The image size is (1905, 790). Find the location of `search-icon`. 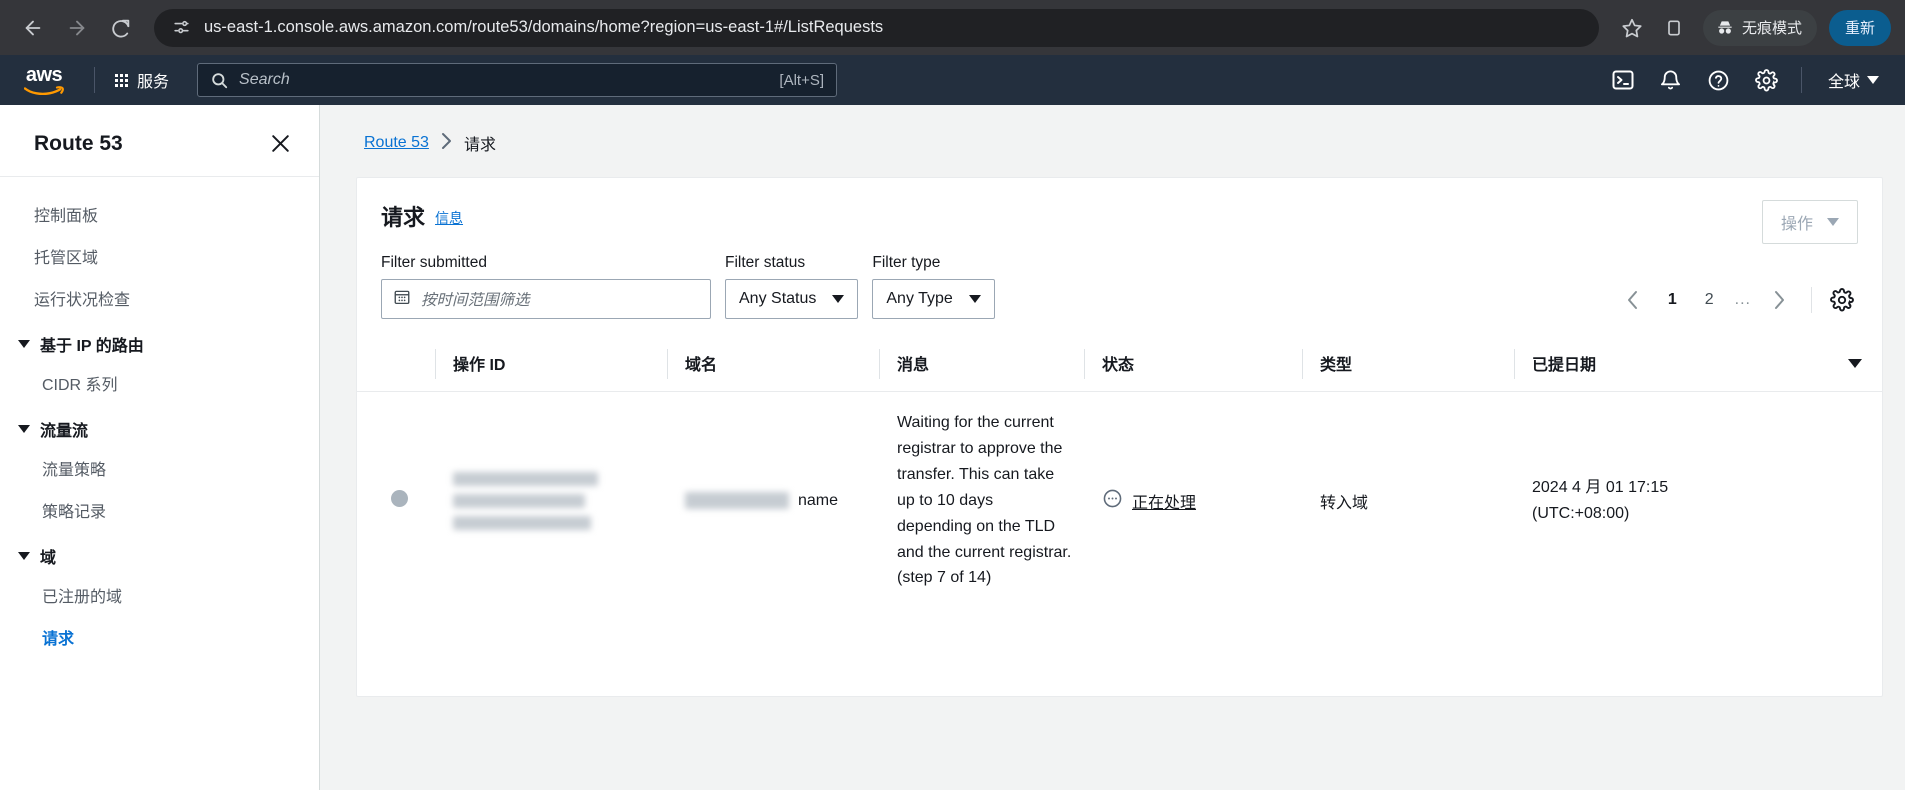

search-icon is located at coordinates (219, 80).